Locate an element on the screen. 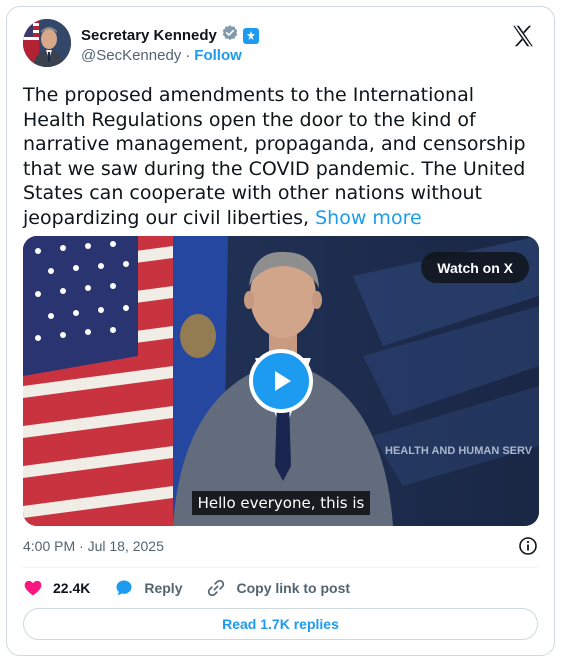 This screenshot has width=561, height=662. show-more-link: Show more is located at coordinates (368, 218).